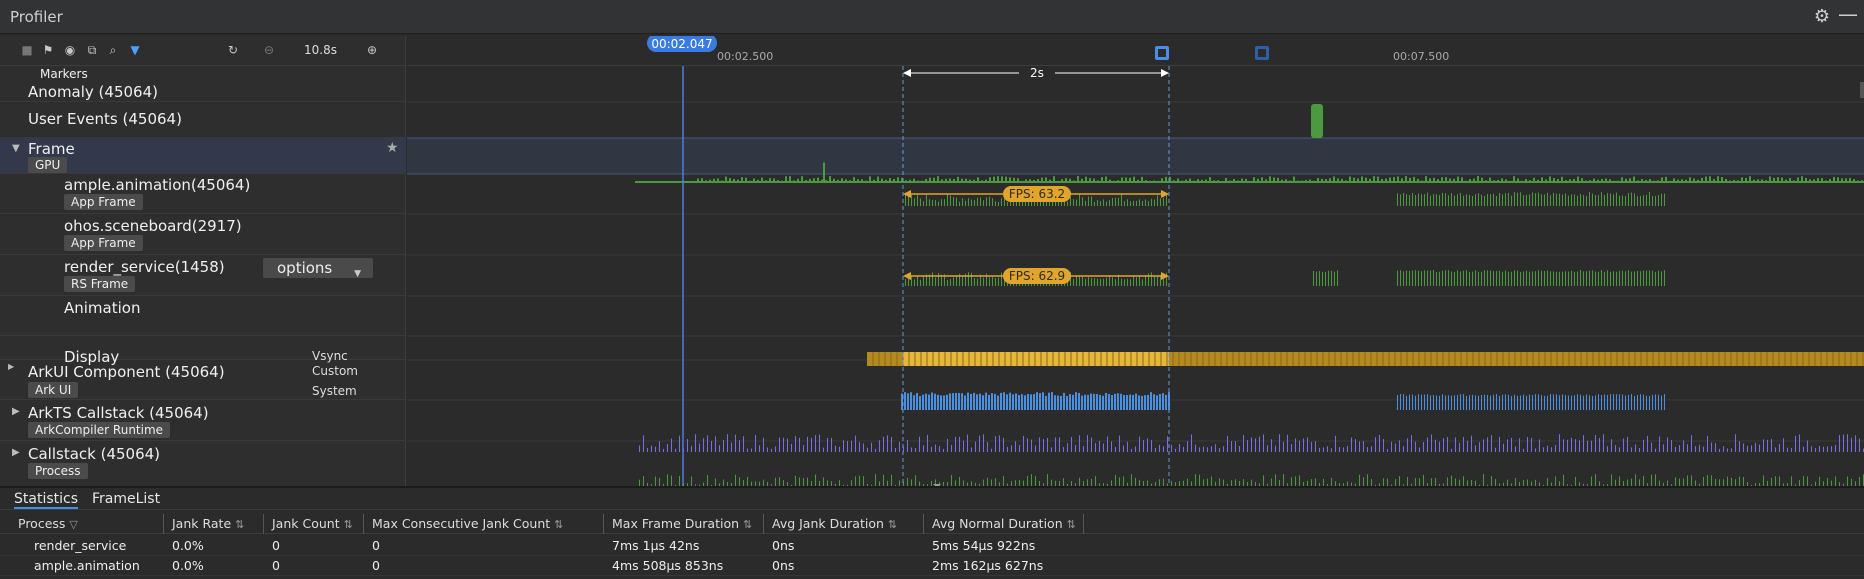 This screenshot has height=579, width=1864. What do you see at coordinates (844, 524) in the screenshot?
I see `column-avg-jank-duration: Avg Jank Duration ⇅` at bounding box center [844, 524].